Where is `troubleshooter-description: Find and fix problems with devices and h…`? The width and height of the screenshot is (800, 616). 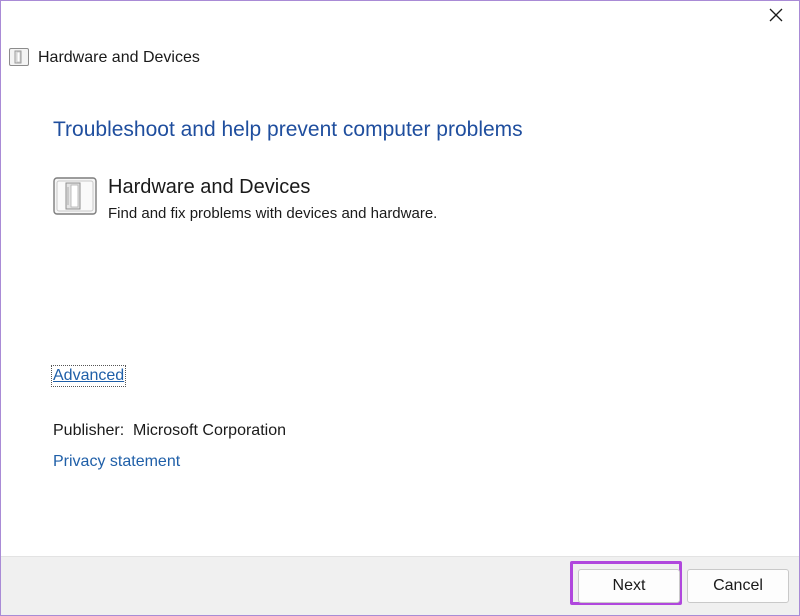
troubleshooter-description: Find and fix problems with devices and h… is located at coordinates (273, 213).